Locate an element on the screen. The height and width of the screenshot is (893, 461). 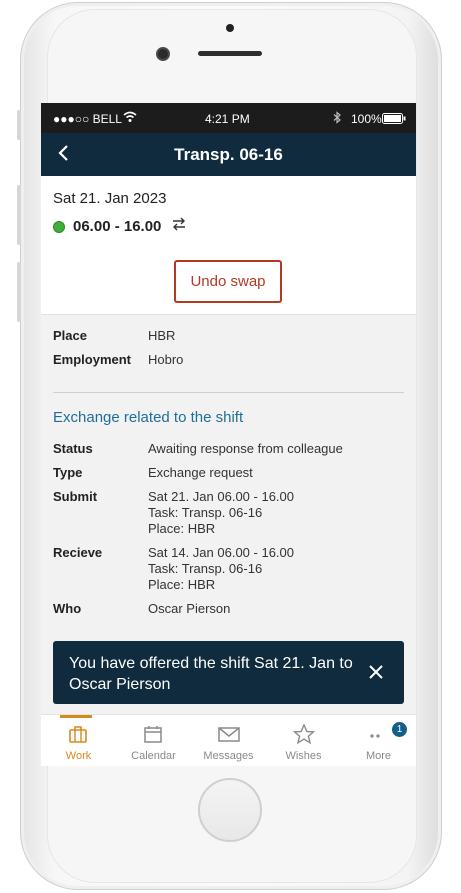
type-value: Exchange request is located at coordinates (200, 473).